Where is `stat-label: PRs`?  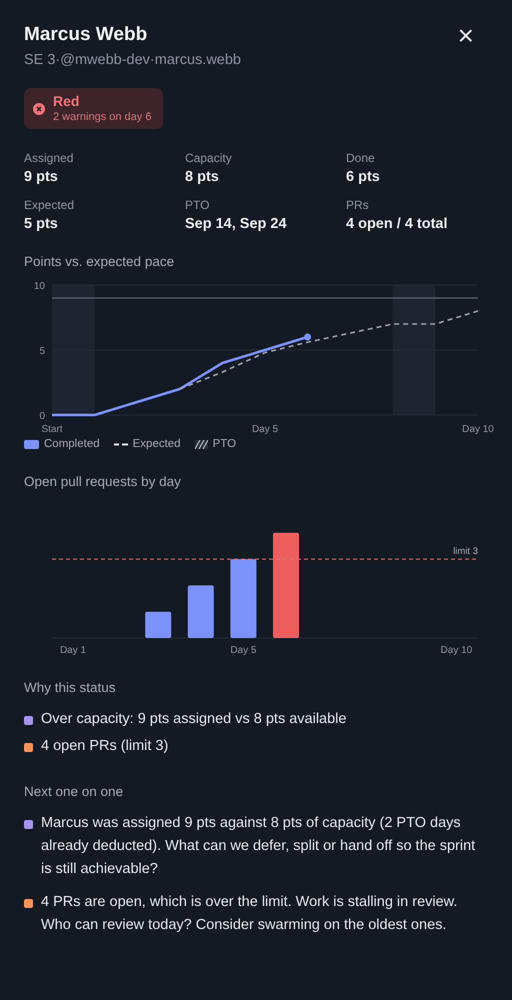
stat-label: PRs is located at coordinates (358, 205).